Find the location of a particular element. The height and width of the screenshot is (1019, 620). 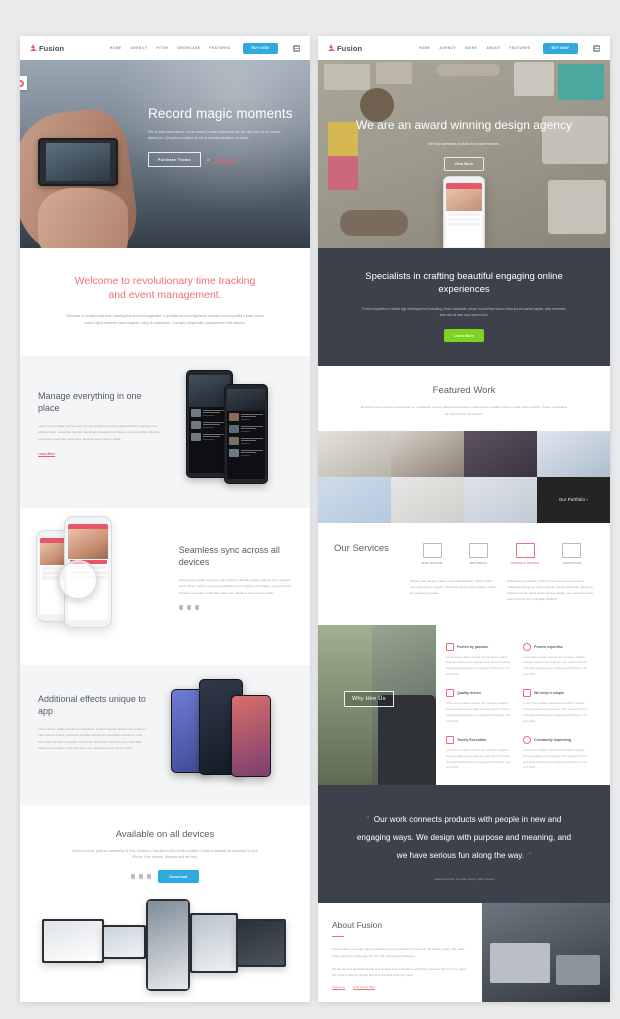

chart-icon is located at coordinates (572, 550).